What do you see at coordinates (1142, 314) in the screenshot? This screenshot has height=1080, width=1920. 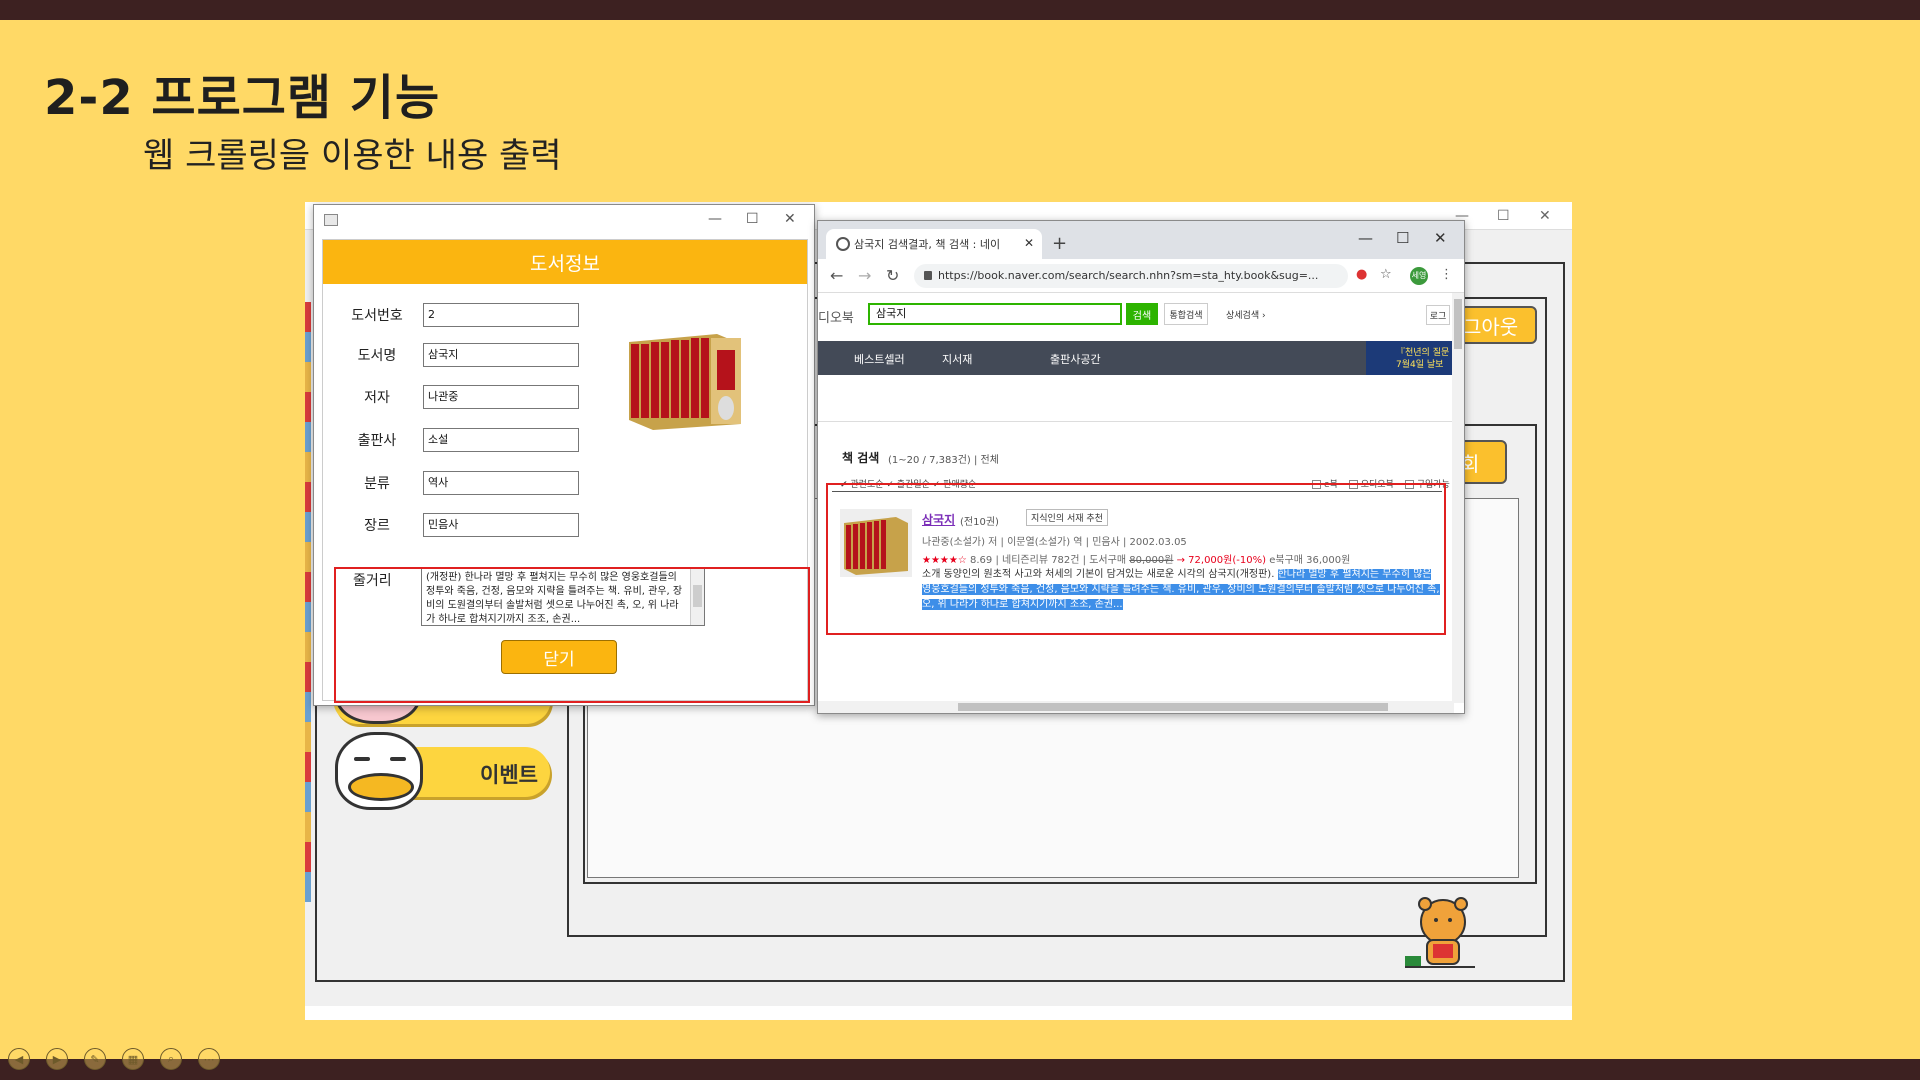 I see `site-search-button: 검색` at bounding box center [1142, 314].